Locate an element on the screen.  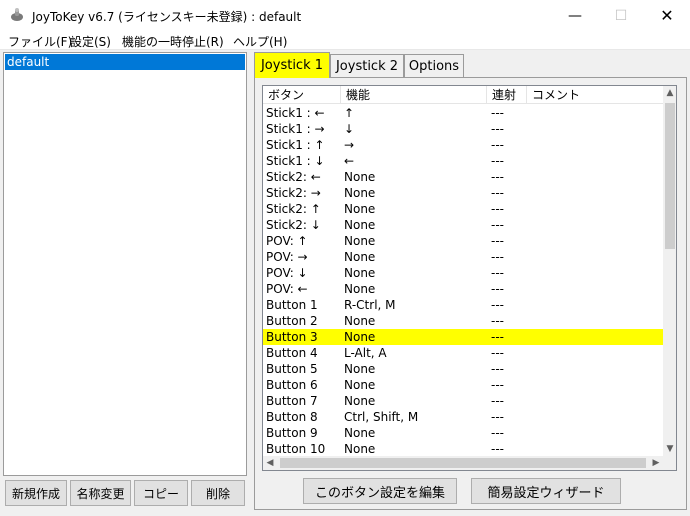
table-row: Button 9 None --- is located at coordinates (463, 433).